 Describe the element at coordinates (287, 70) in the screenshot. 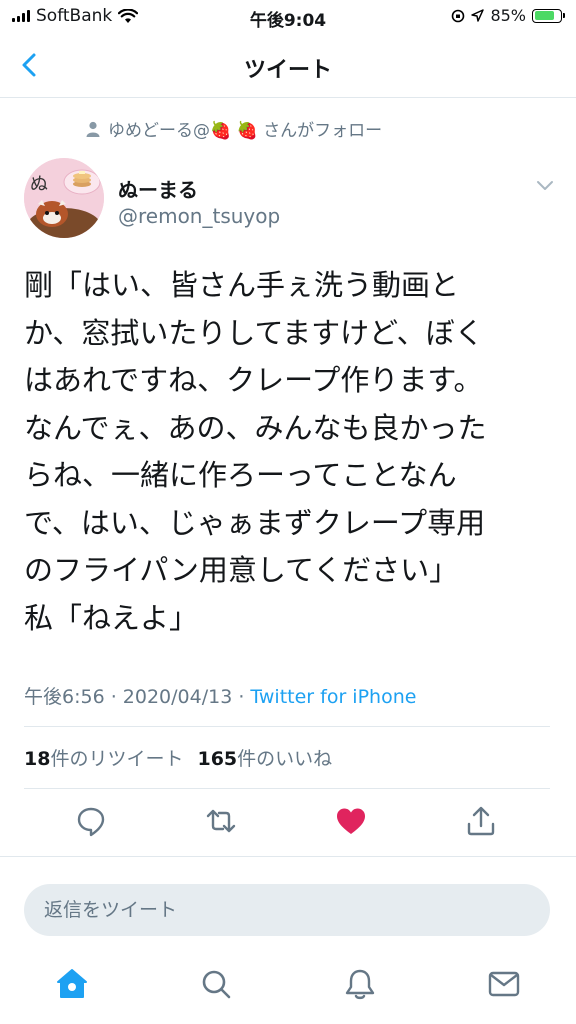

I see `page-title: ツイート` at that location.